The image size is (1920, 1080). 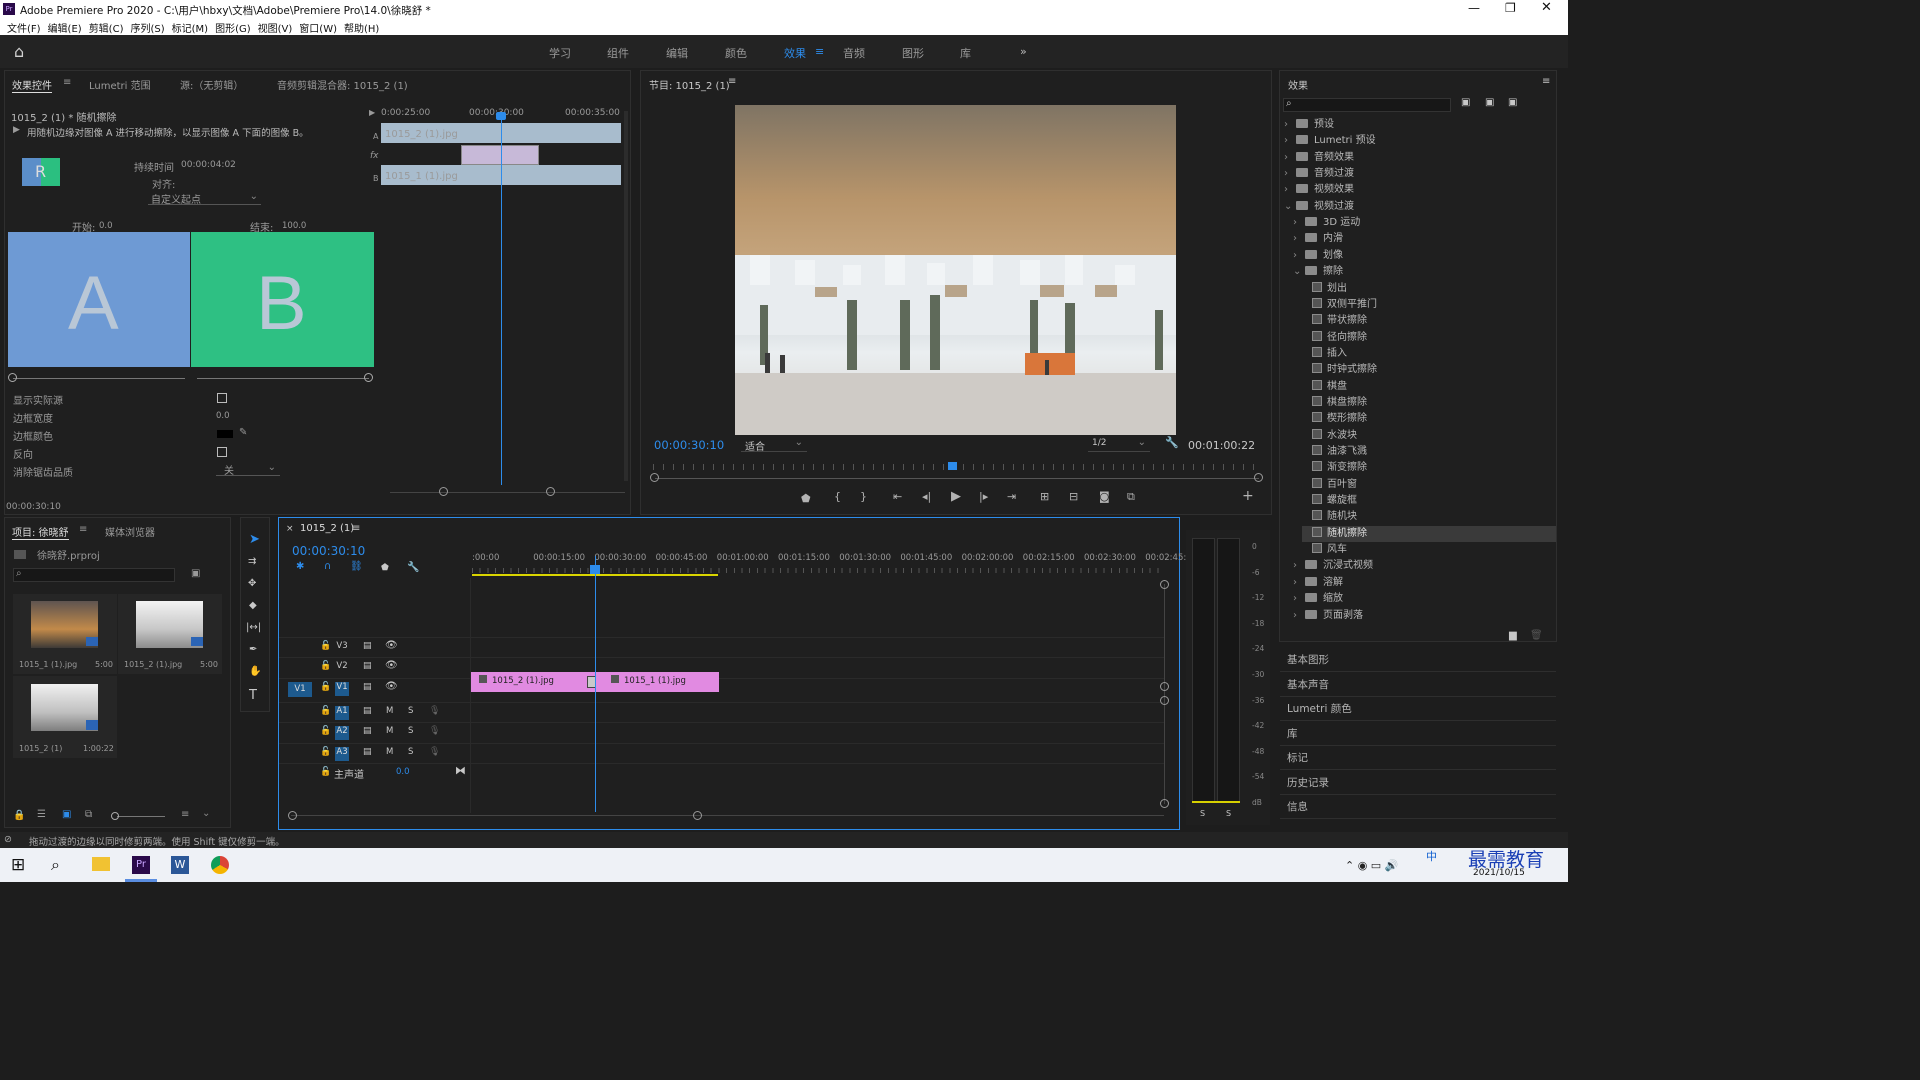 What do you see at coordinates (1228, 813) in the screenshot?
I see `solo-right-button: S` at bounding box center [1228, 813].